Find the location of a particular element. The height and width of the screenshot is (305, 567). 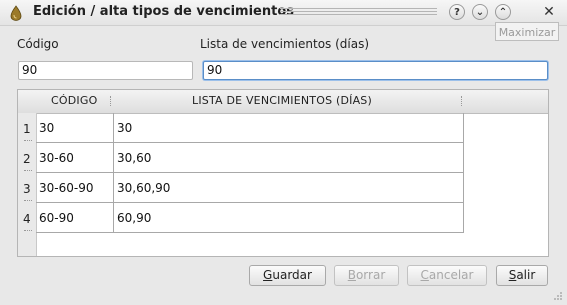

title-decoration is located at coordinates (358, 12).